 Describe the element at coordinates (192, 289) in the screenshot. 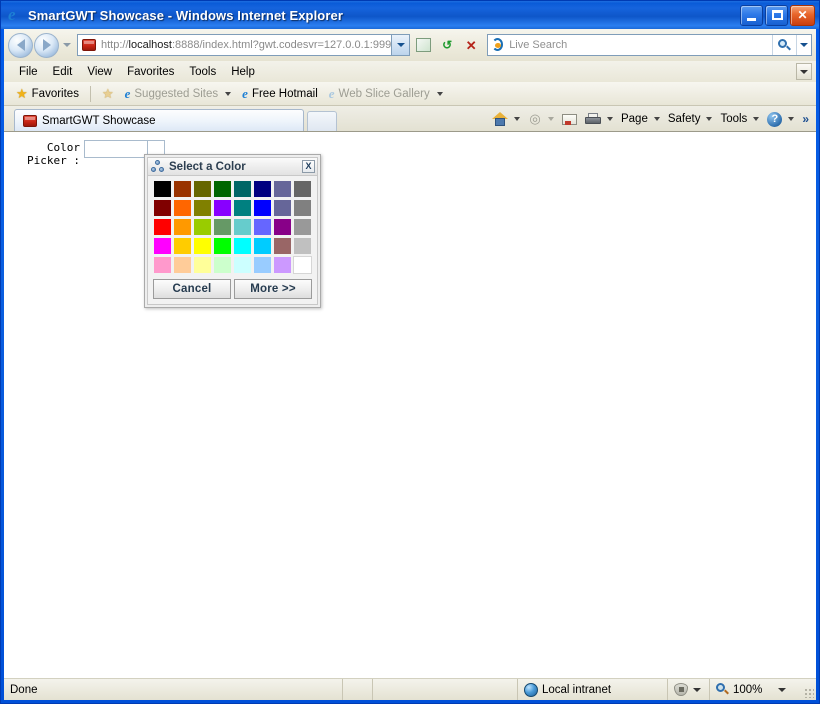

I see `cancel-button: Cancel` at that location.